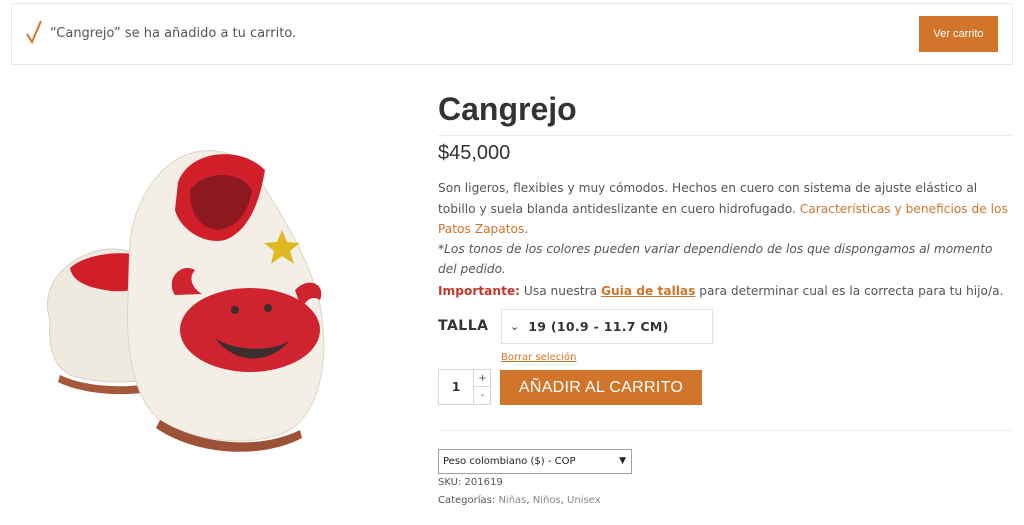  What do you see at coordinates (958, 34) in the screenshot?
I see `view-cart-button: Ver carrito` at bounding box center [958, 34].